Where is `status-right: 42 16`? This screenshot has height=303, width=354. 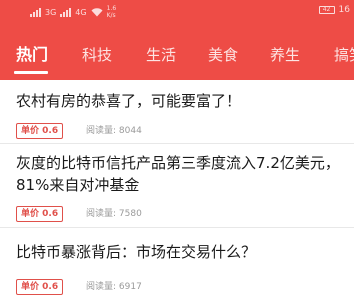 status-right: 42 16 is located at coordinates (334, 10).